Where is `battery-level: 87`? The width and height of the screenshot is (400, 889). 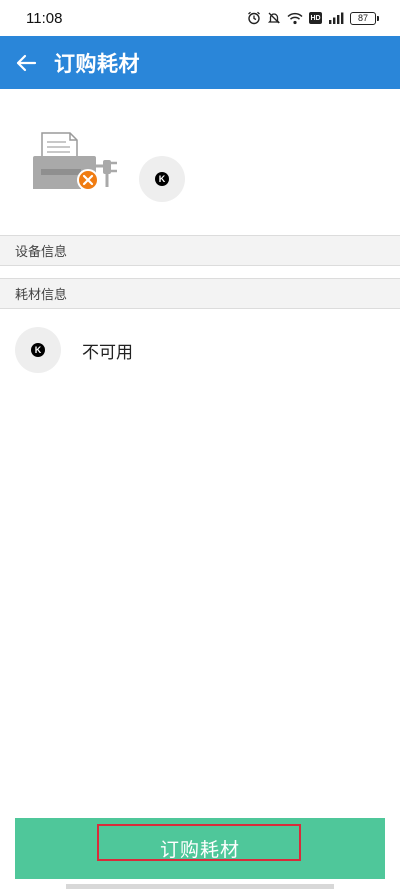
battery-level: 87 is located at coordinates (362, 18).